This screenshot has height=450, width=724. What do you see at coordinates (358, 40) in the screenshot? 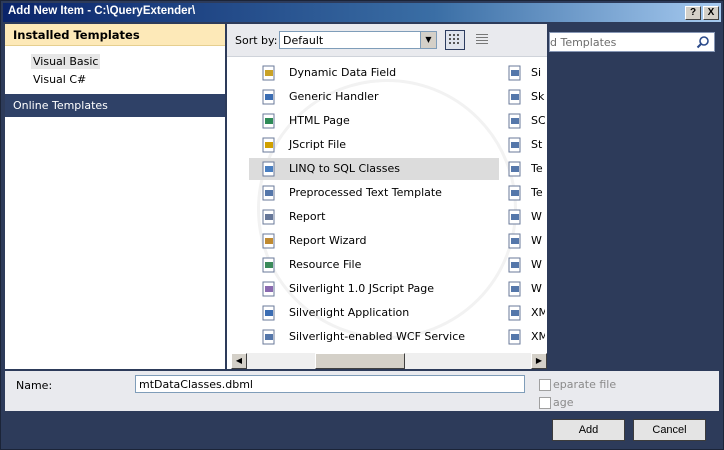
I see `sort-by-select: Default ▼` at bounding box center [358, 40].